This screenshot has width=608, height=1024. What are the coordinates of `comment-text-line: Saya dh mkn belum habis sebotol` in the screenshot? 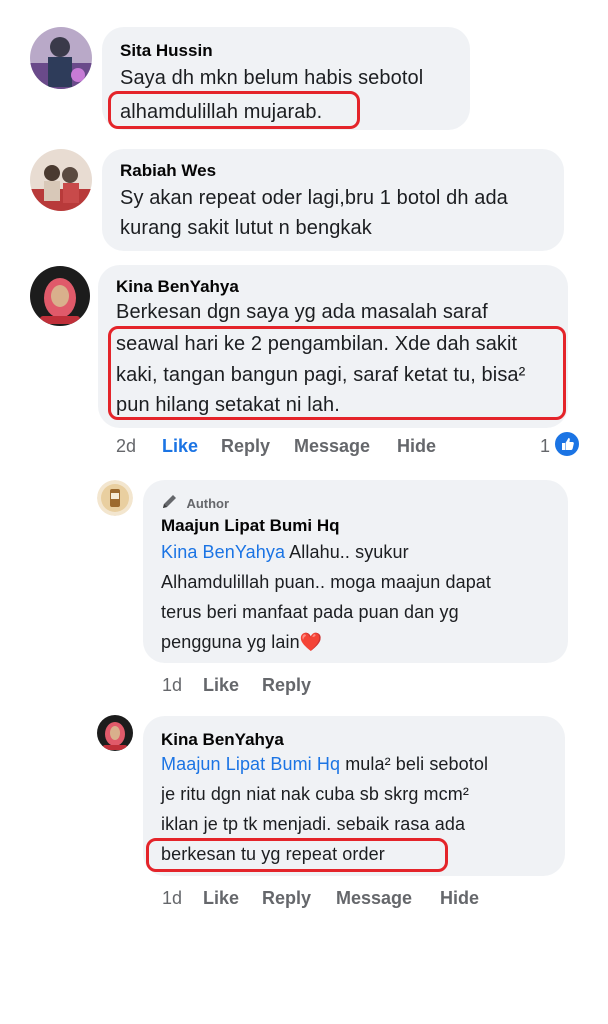 It's located at (272, 78).